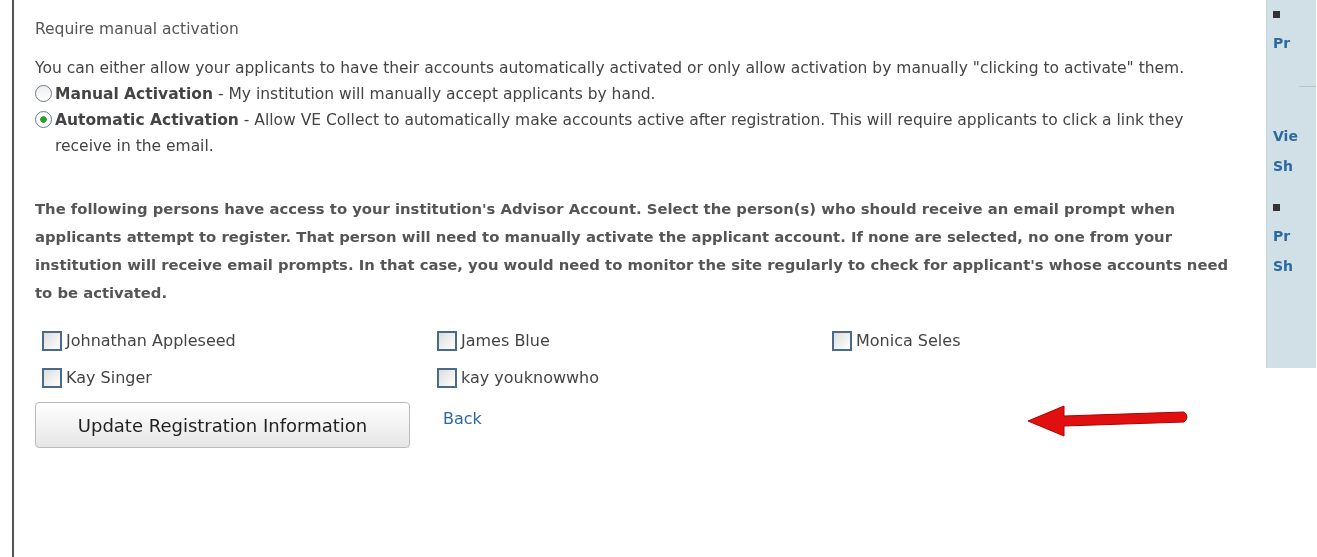 The height and width of the screenshot is (557, 1317). Describe the element at coordinates (355, 95) in the screenshot. I see `option-label: Manual Activation - My institution will manually accept applicants by hand.` at that location.